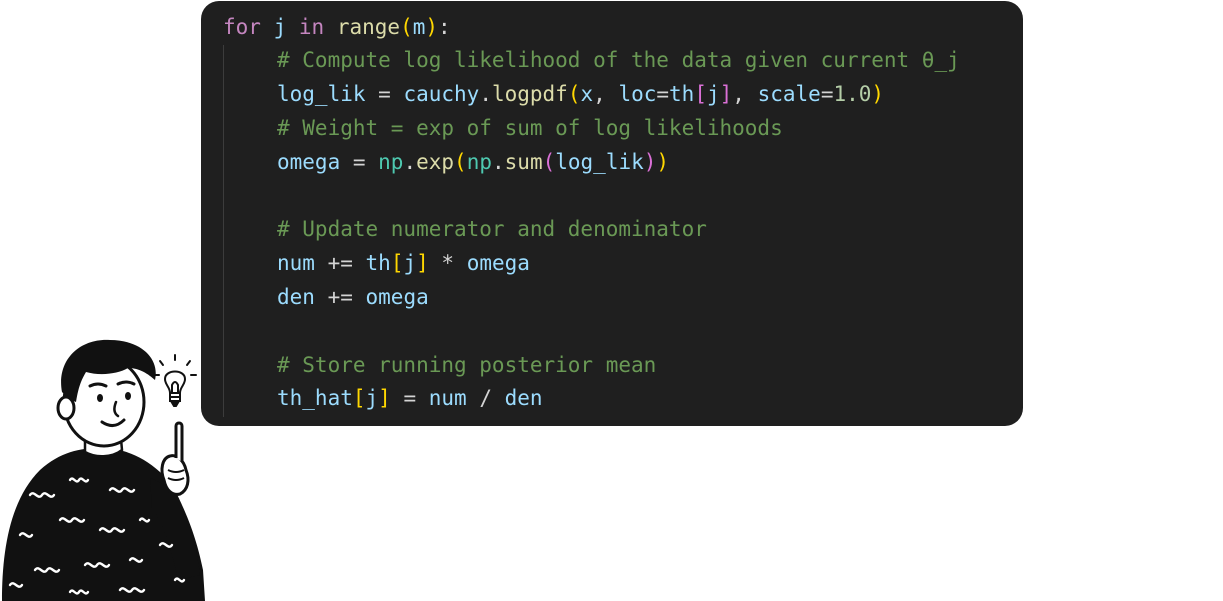  I want to click on code-line-omega: omega = np.exp(np.sum(log_lik)), so click(473, 162).